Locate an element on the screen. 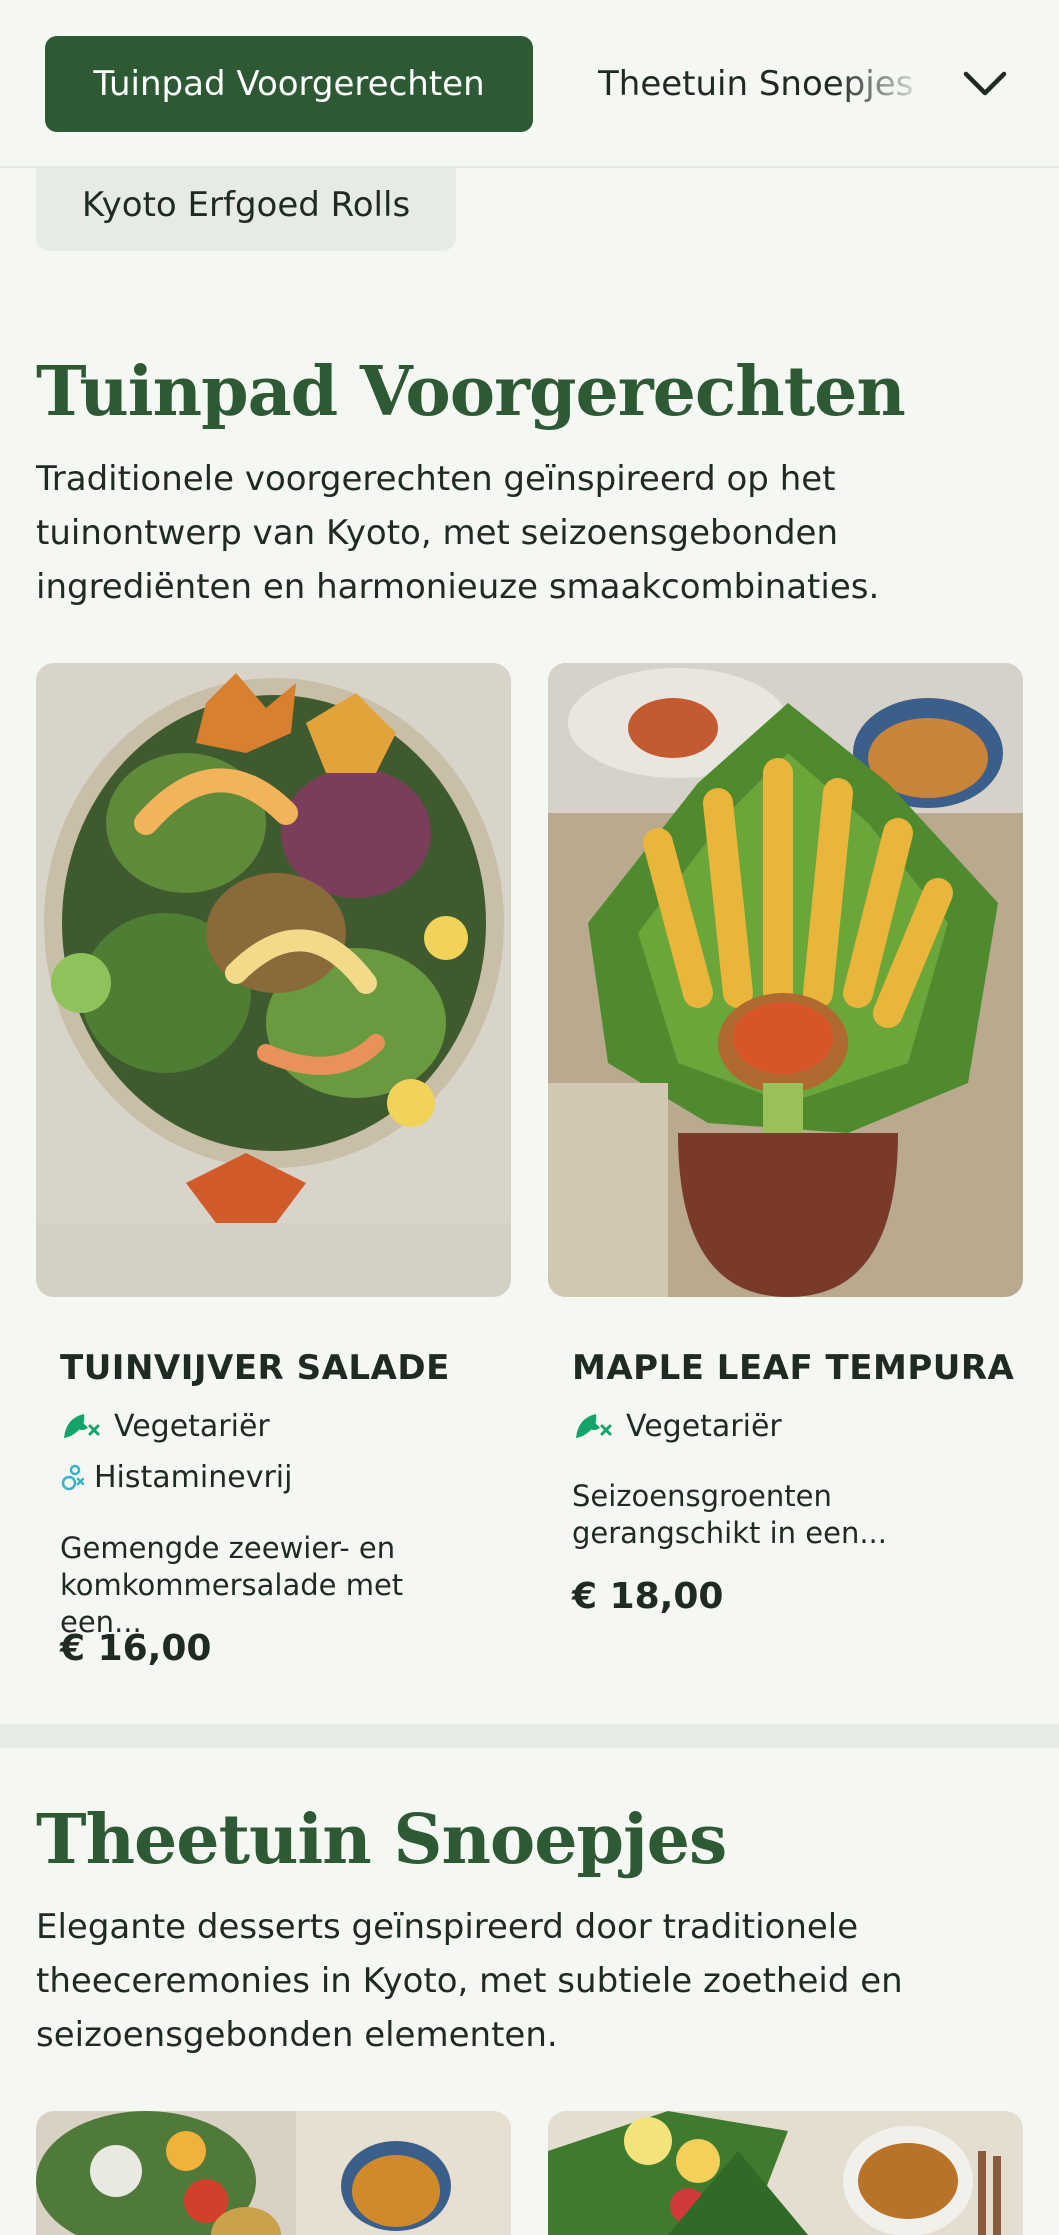 This screenshot has width=1059, height=2235. dish-image-salad is located at coordinates (273, 980).